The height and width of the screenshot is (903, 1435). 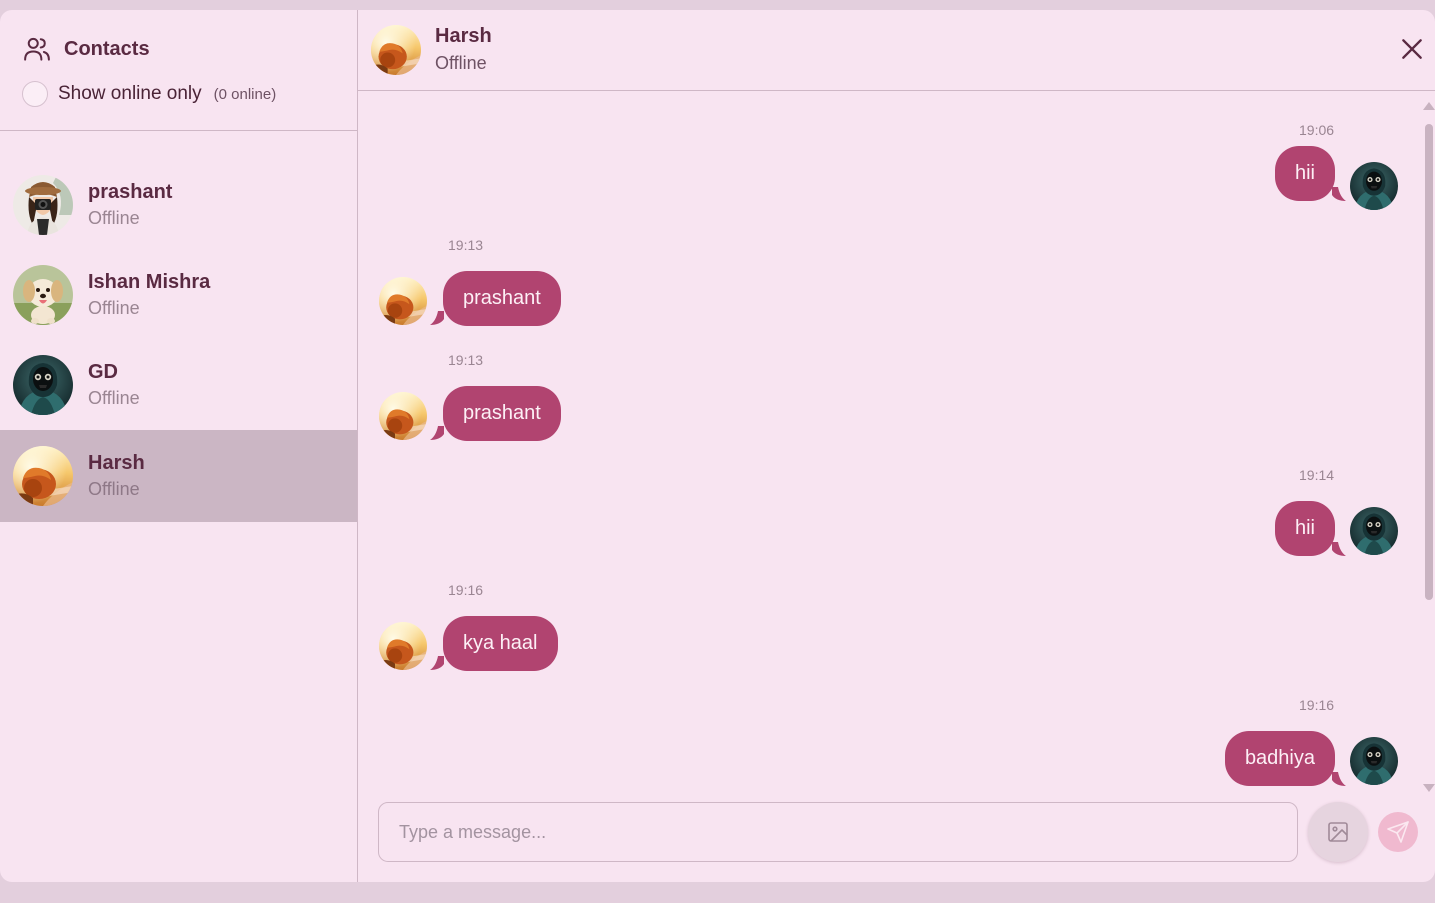 I want to click on users-icon, so click(x=37, y=49).